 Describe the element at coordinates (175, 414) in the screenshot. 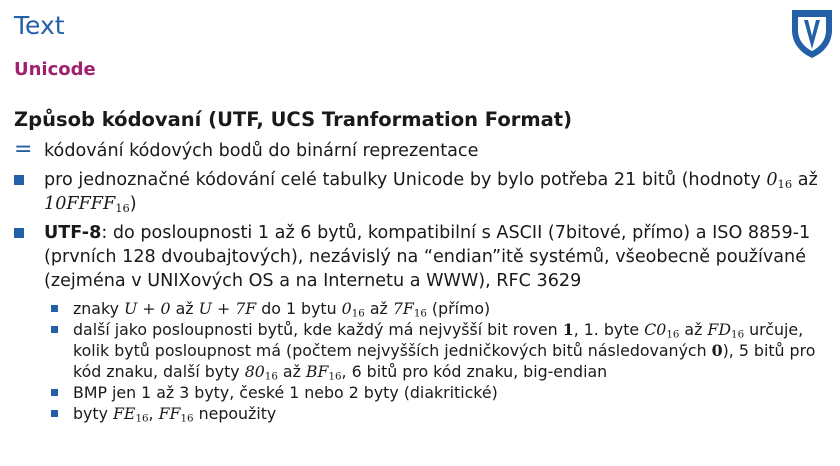

I see `sub-bullet-text: byty FE16, FF16 nepoužity` at that location.